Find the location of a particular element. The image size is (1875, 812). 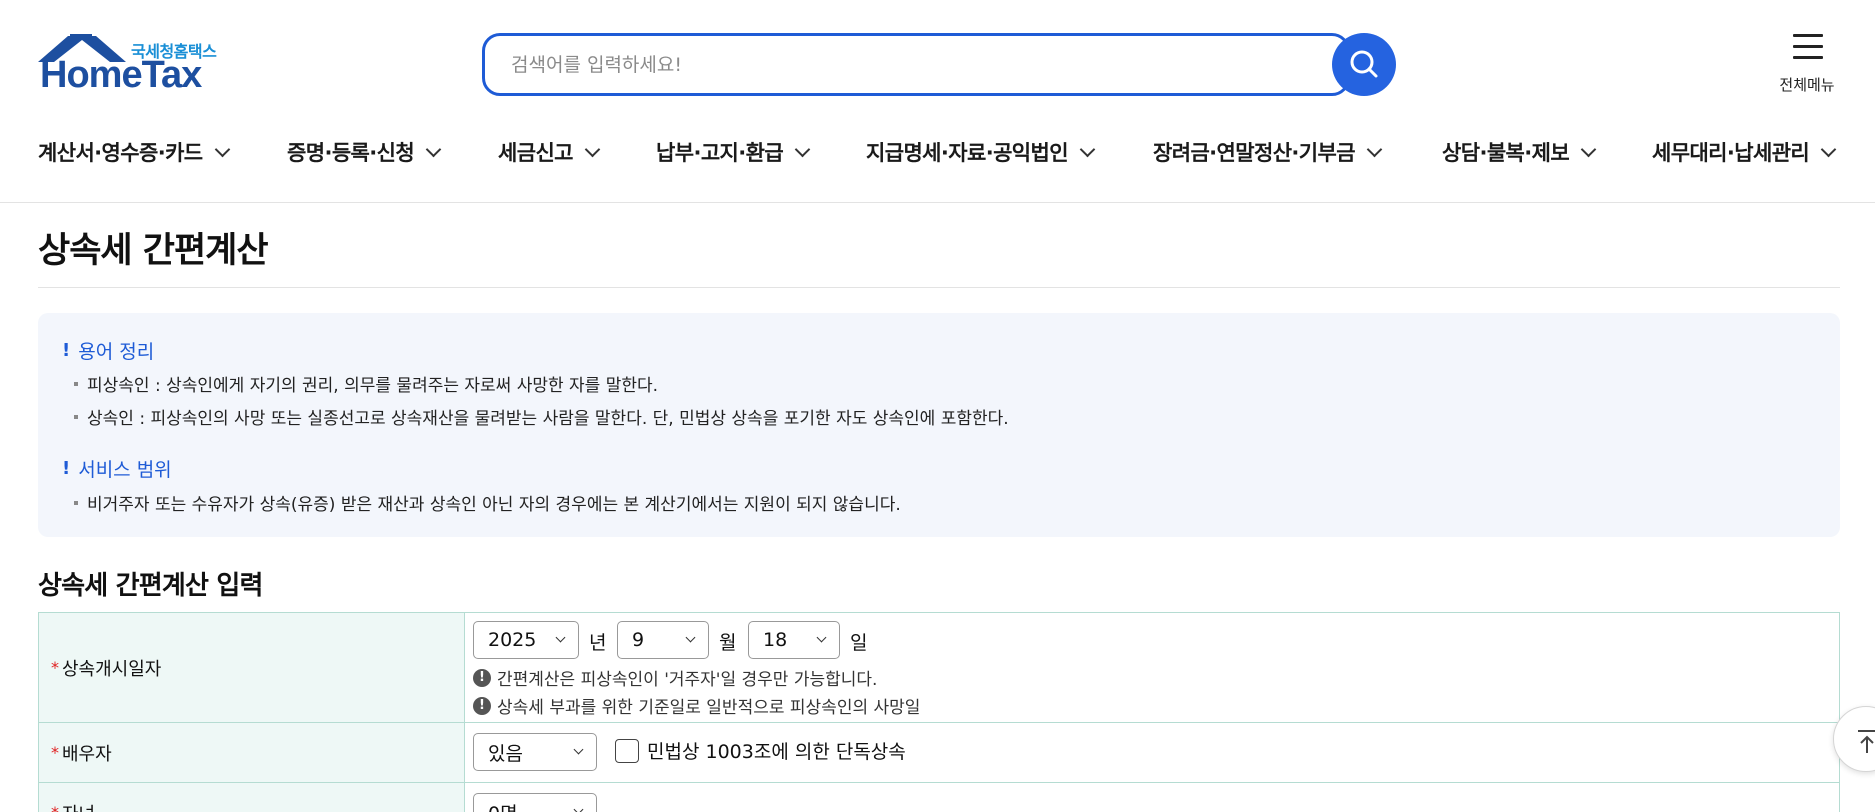

info-text: ! 상속세 부과를 위한 기준일로 일반적으로 피상속인의 사망일 is located at coordinates (696, 705).